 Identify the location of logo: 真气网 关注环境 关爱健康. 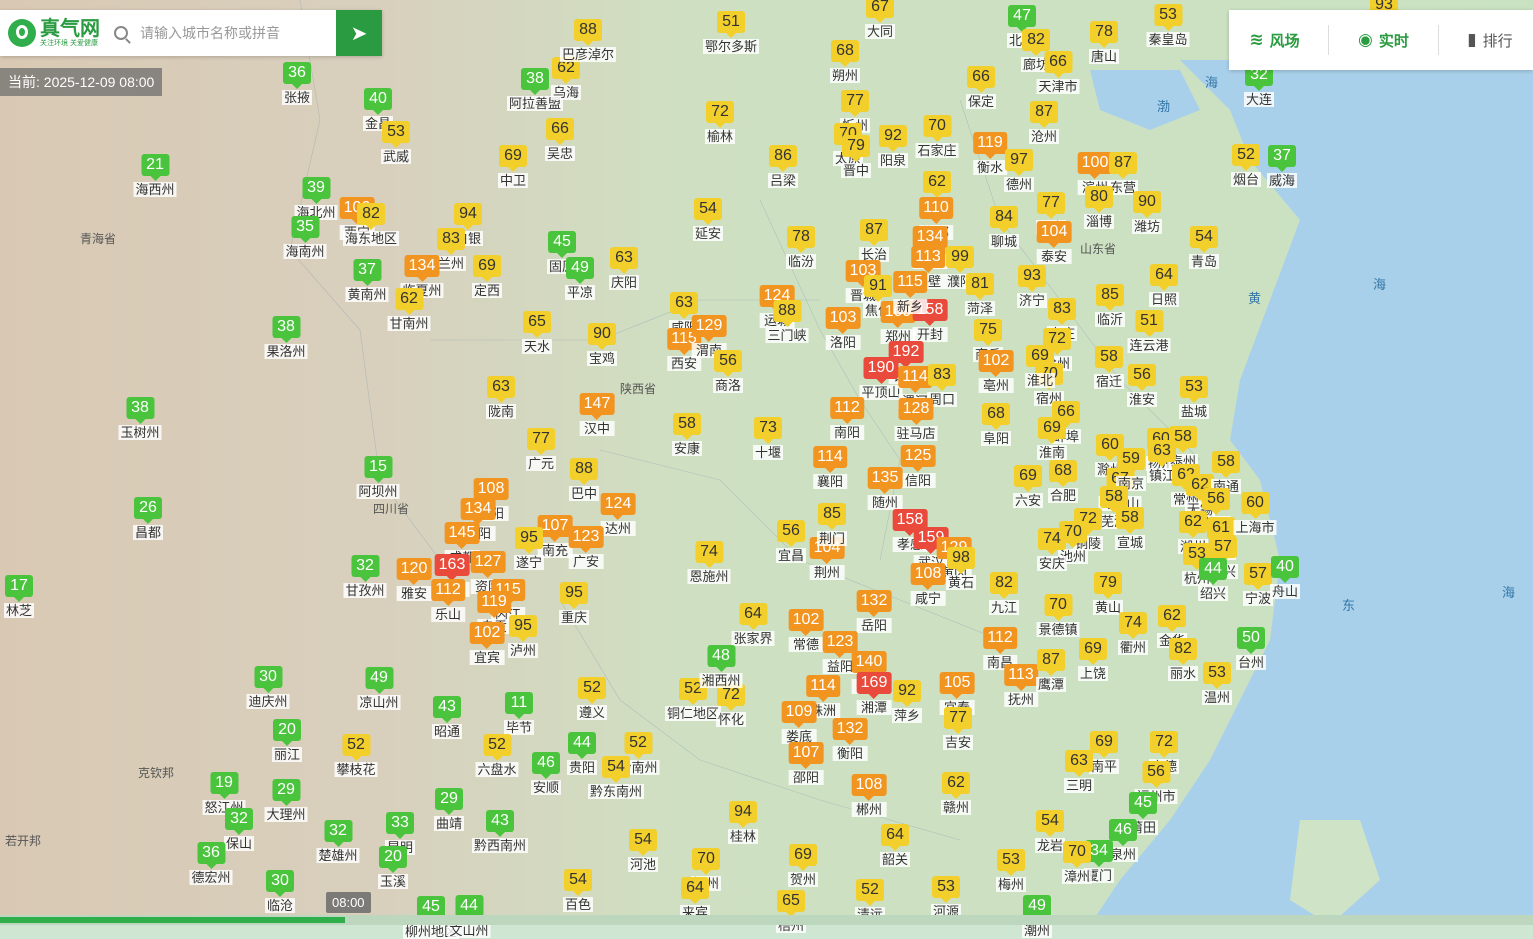
(55, 33).